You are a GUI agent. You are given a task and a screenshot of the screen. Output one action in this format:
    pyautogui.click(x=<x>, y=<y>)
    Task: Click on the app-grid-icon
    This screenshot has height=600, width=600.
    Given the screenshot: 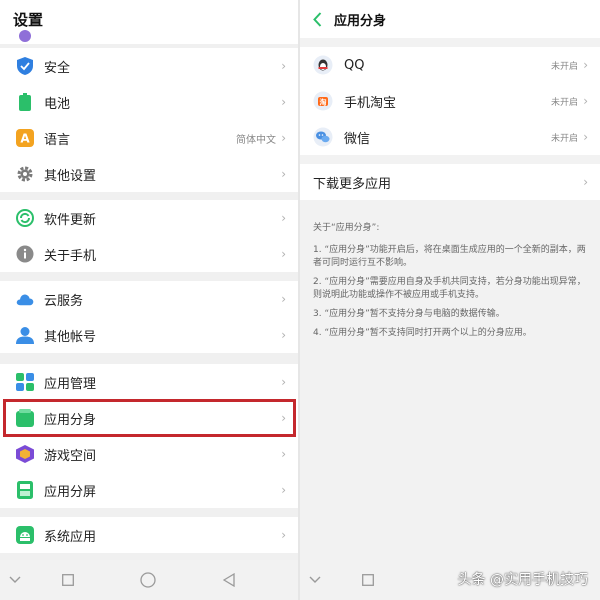 What is the action you would take?
    pyautogui.click(x=25, y=382)
    